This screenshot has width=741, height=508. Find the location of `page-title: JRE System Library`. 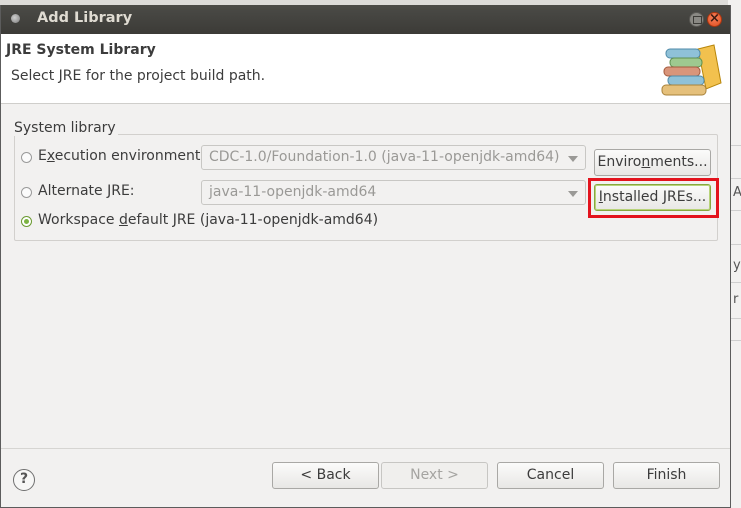

page-title: JRE System Library is located at coordinates (81, 50).